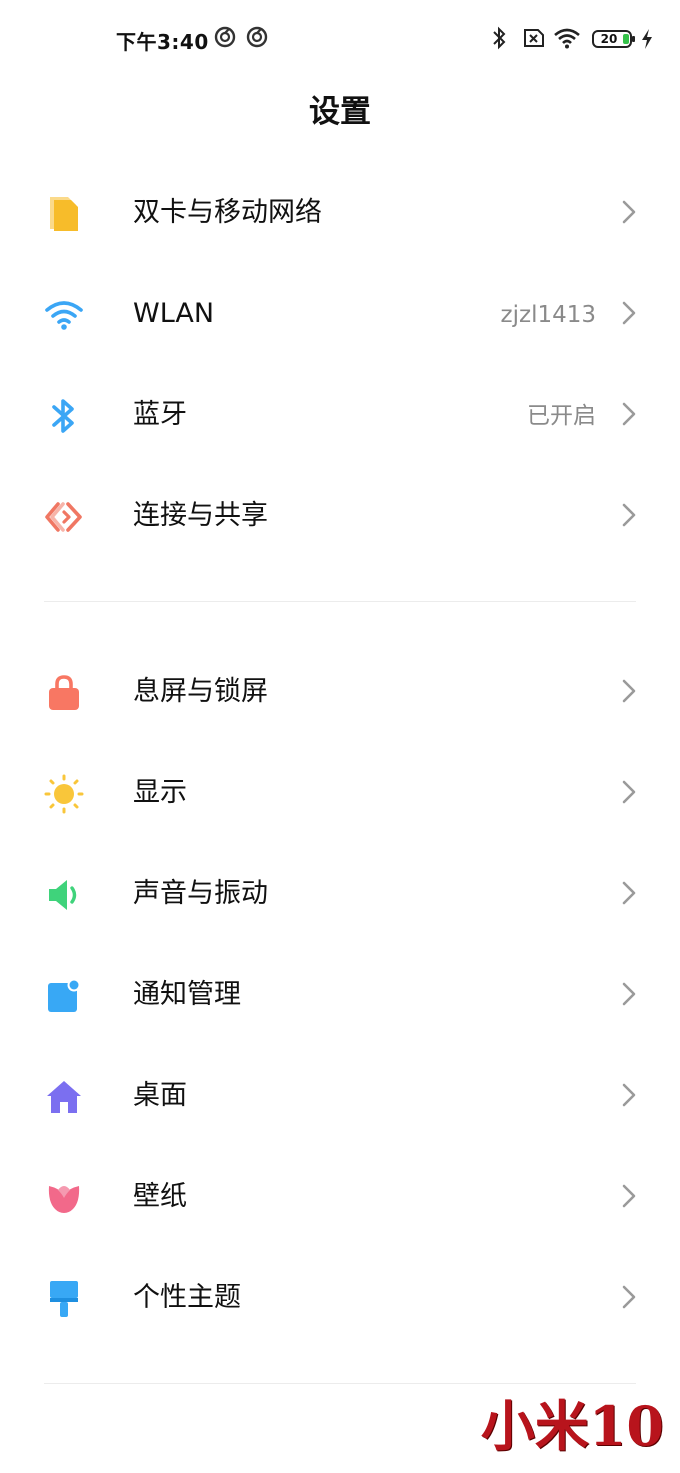 This screenshot has width=680, height=1473. Describe the element at coordinates (340, 1297) in the screenshot. I see `settings-item-themes: 个性主题` at that location.